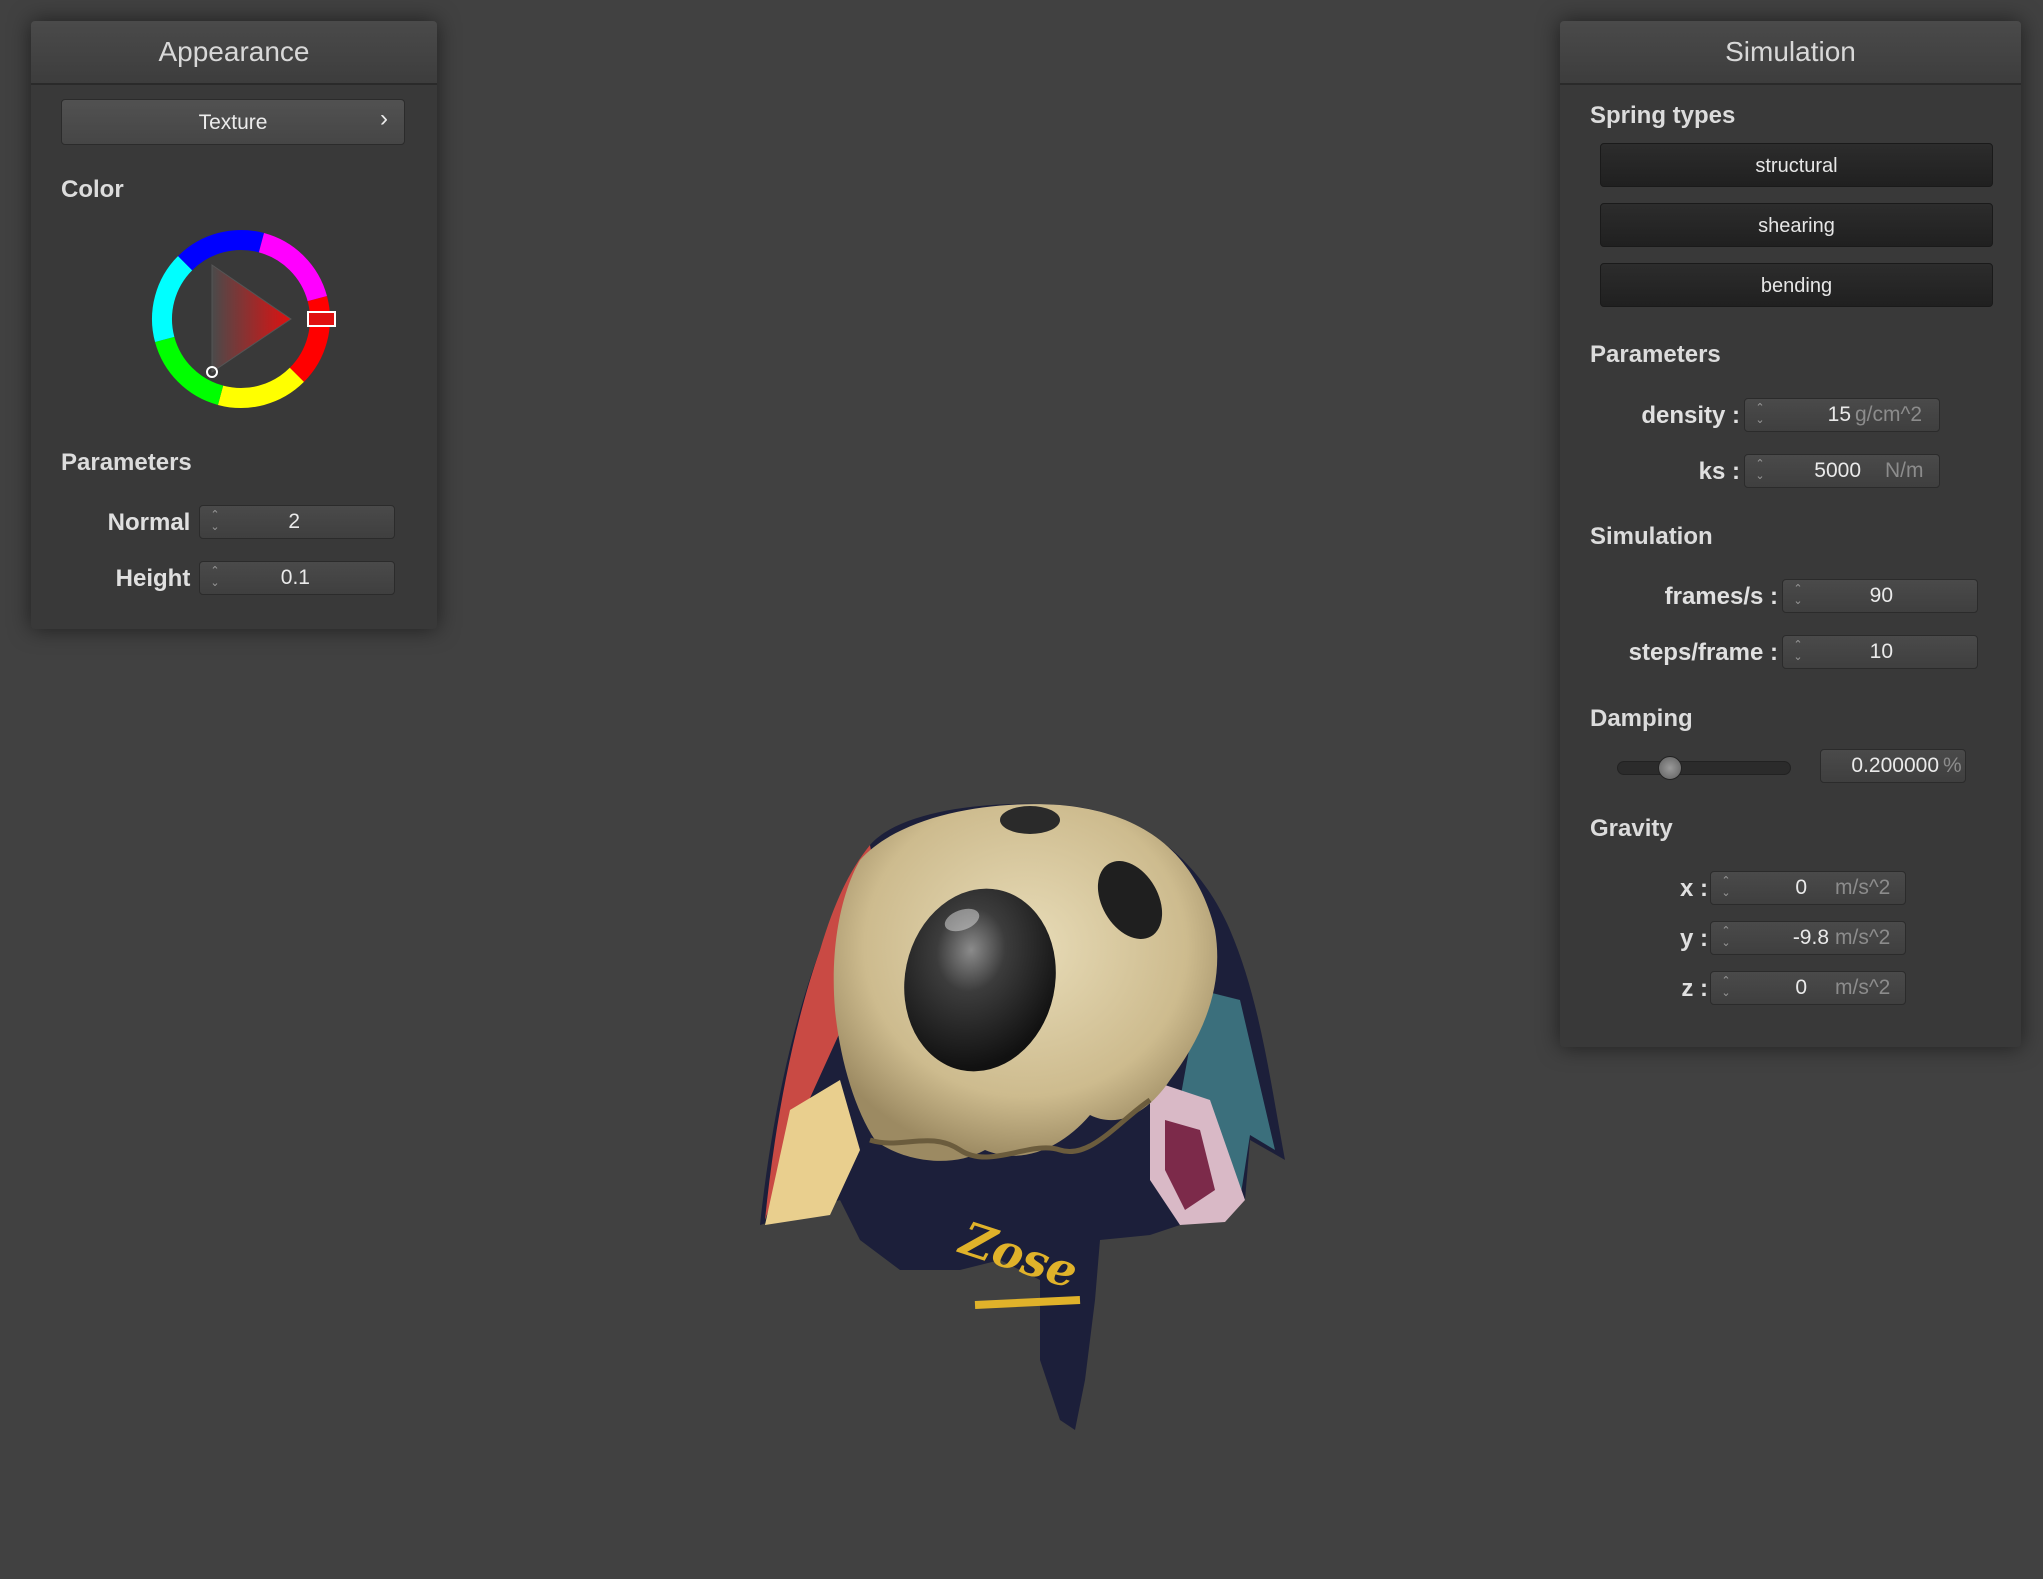  What do you see at coordinates (92, 189) in the screenshot?
I see `color-title: Color` at bounding box center [92, 189].